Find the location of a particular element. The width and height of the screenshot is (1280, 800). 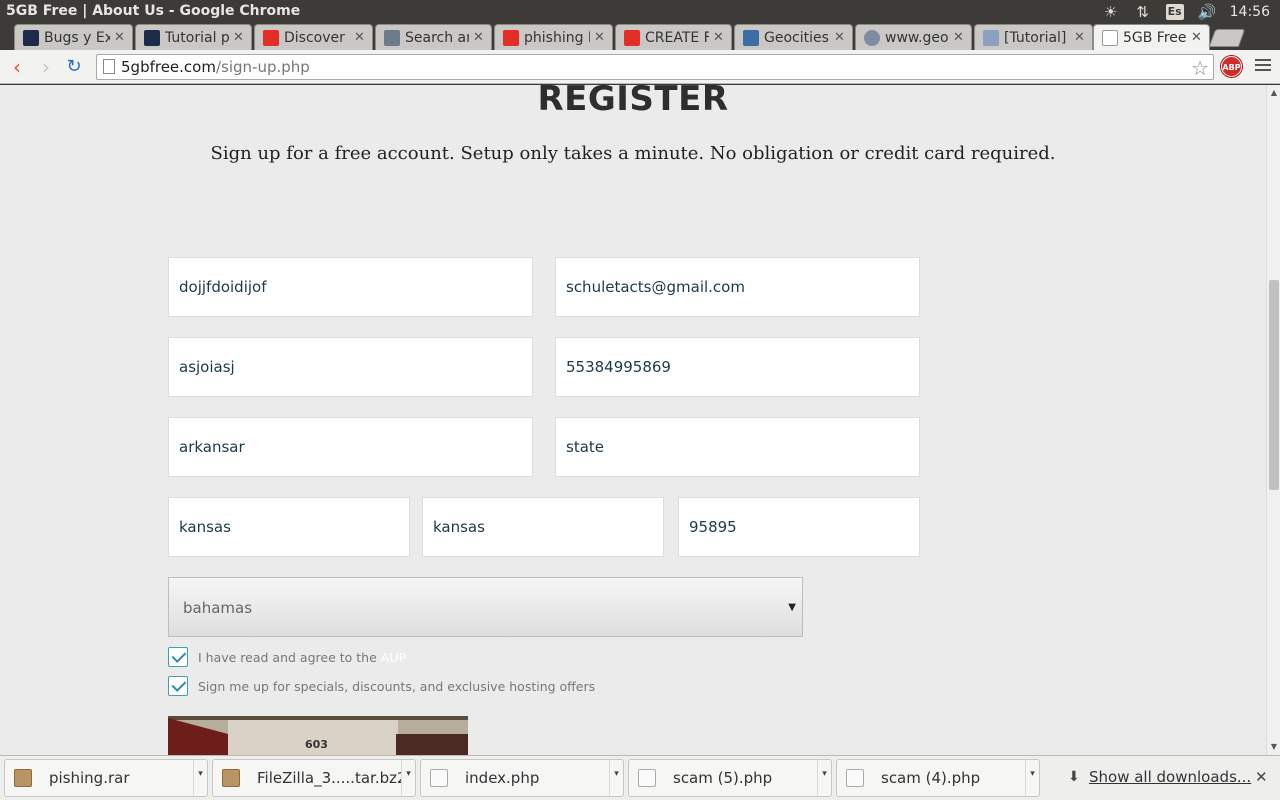

aup-checkbox is located at coordinates (178, 657).